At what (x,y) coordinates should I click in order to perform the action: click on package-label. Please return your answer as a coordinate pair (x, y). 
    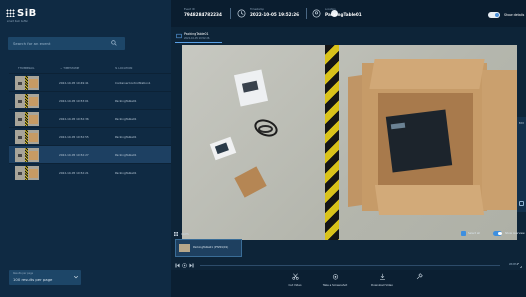
    Looking at the image, I should click on (398, 126).